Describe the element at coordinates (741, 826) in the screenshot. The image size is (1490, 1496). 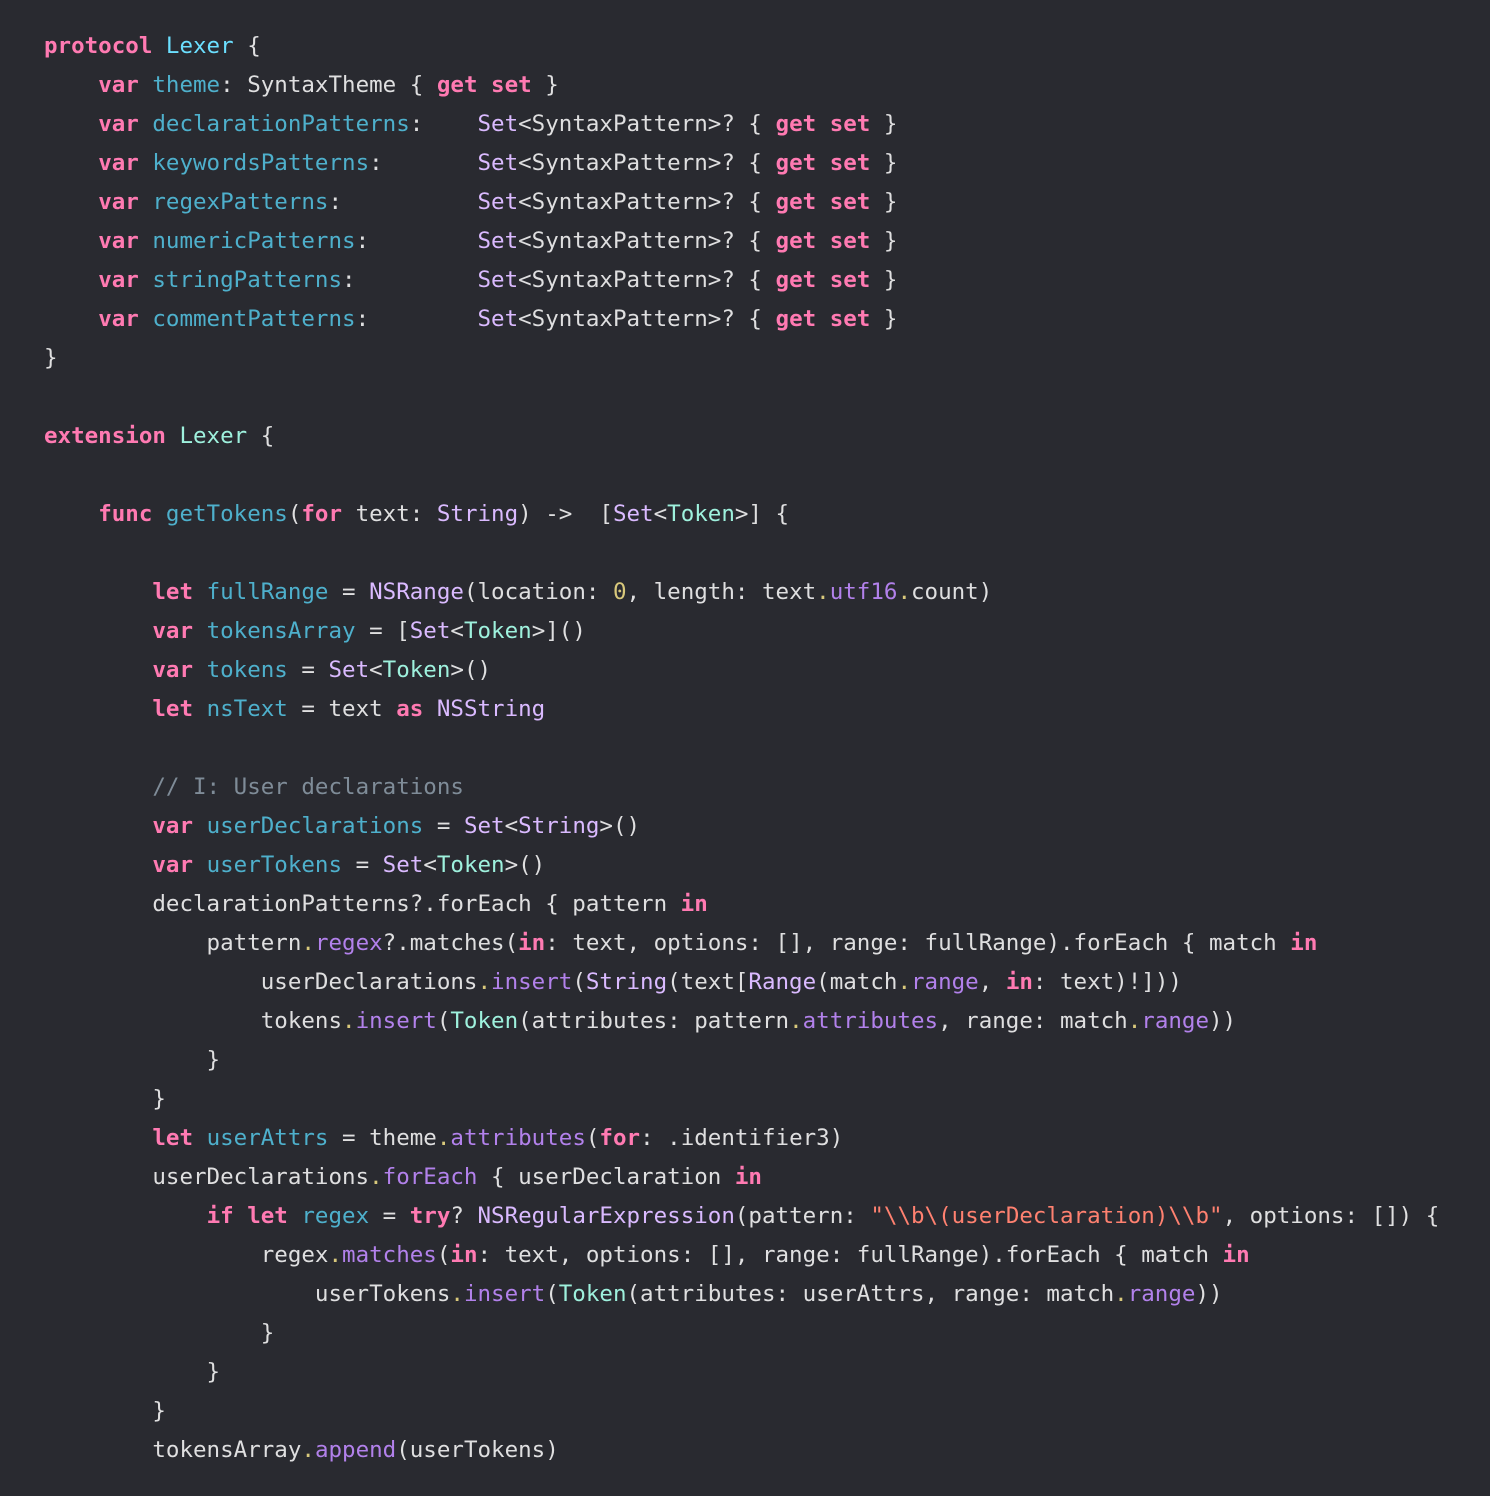
I see `code-line: var userDeclarations = Set<String>()` at that location.